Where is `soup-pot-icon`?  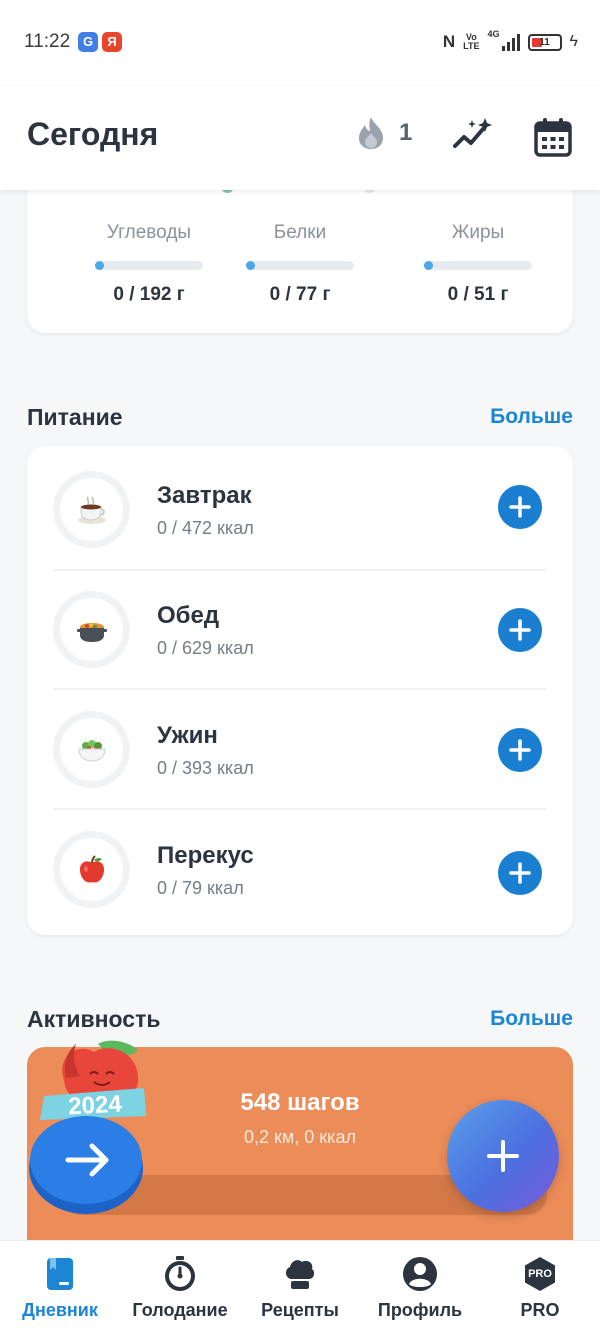
soup-pot-icon is located at coordinates (91, 632).